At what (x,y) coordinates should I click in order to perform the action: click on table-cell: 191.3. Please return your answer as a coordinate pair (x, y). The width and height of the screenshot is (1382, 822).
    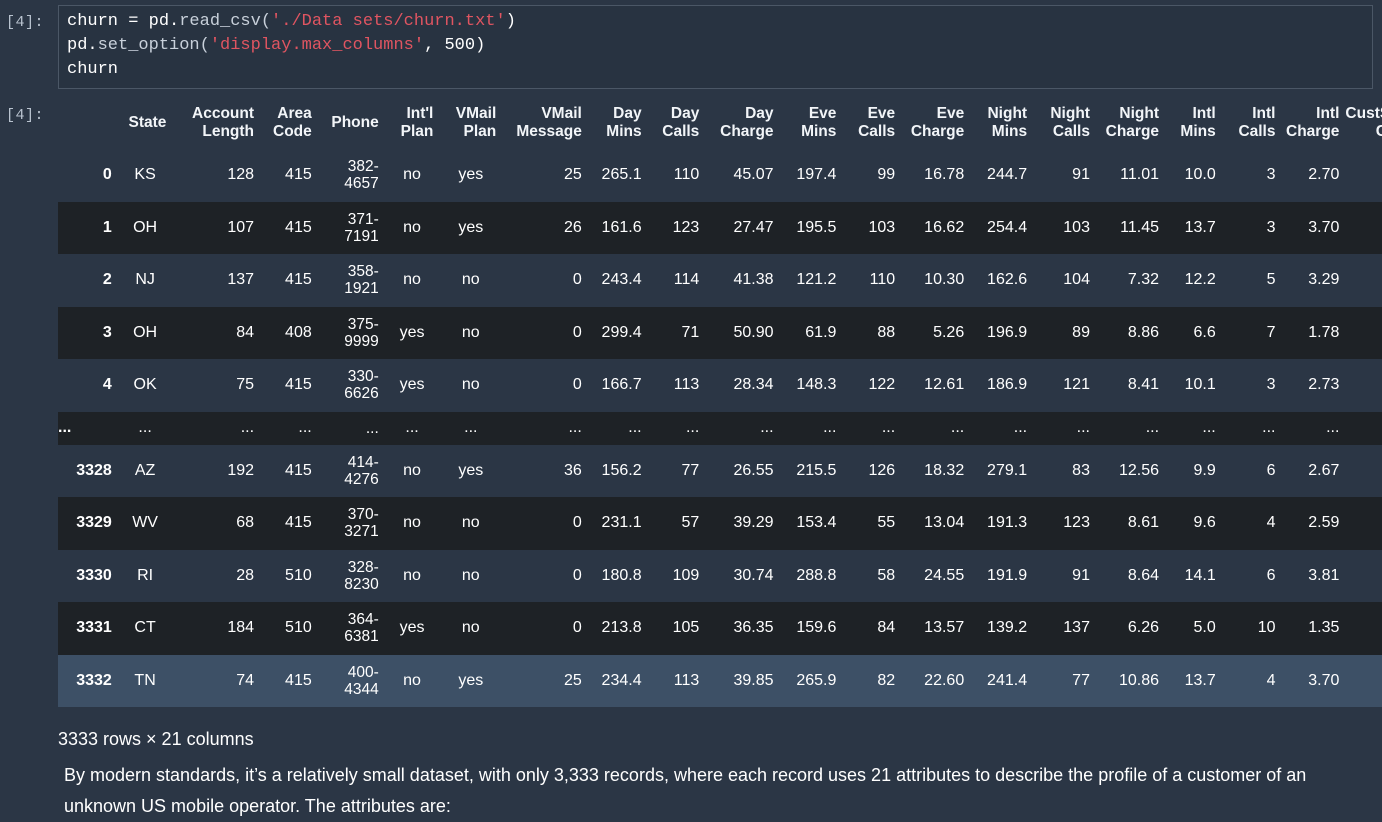
    Looking at the image, I should click on (1007, 523).